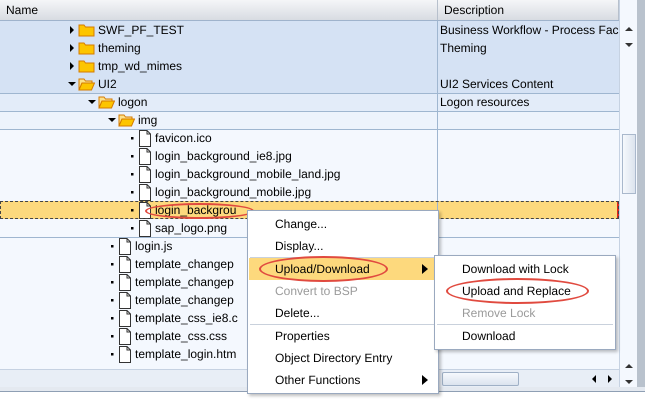 The image size is (645, 404). Describe the element at coordinates (247, 174) in the screenshot. I see `item-name: login_background_mobile_land.jpg` at that location.